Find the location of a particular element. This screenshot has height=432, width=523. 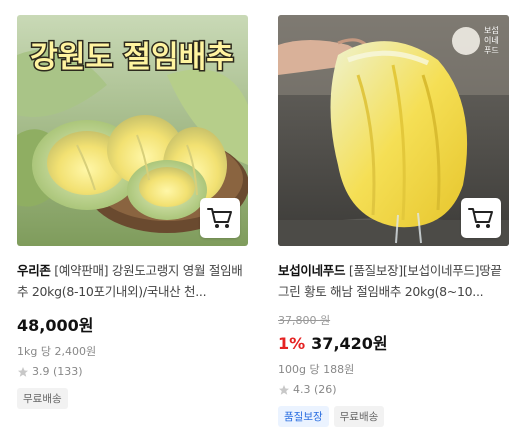

badge-list: 품질보장 무료배송 is located at coordinates (393, 416).